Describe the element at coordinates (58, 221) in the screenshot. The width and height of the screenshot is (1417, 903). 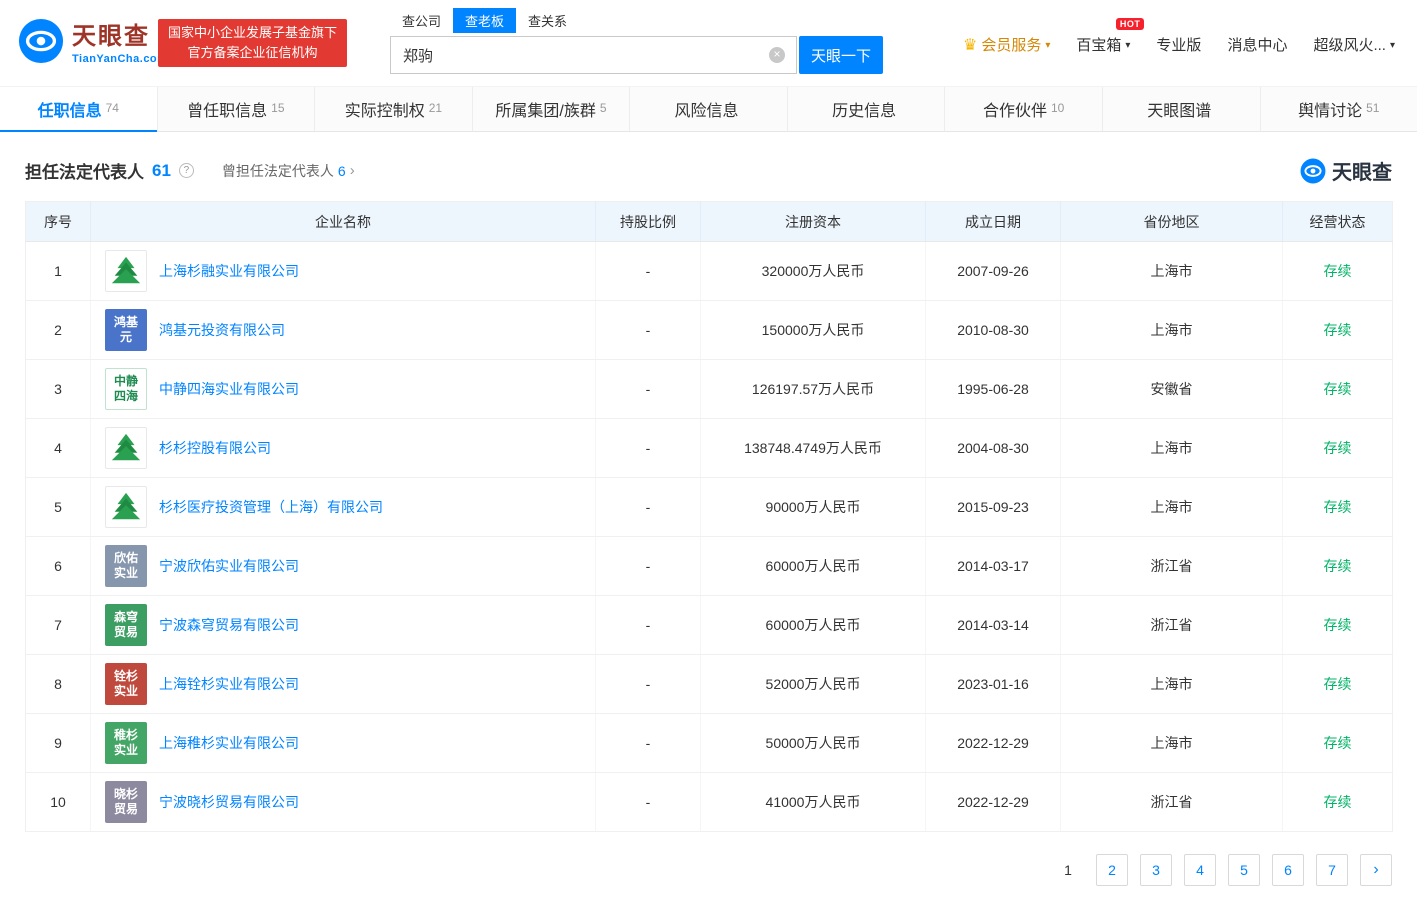
I see `col-index: 序号` at that location.